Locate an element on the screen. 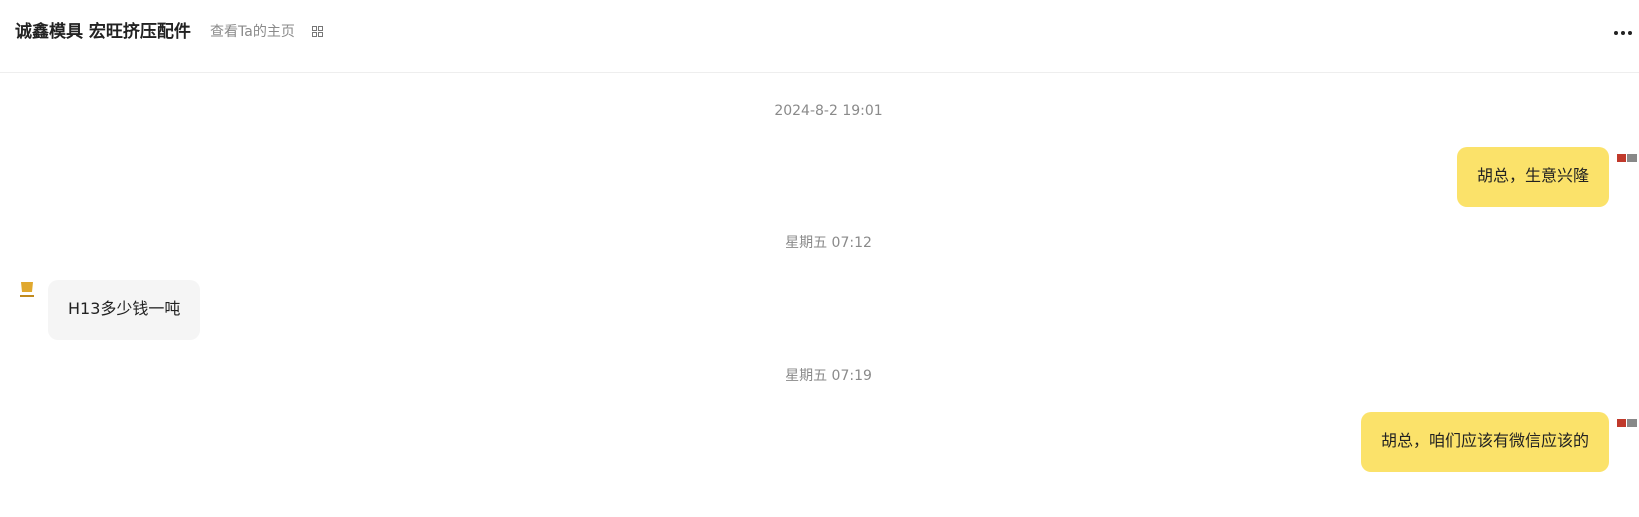 This screenshot has height=517, width=1639. message-timestamp: 星期五 07:19 is located at coordinates (828, 376).